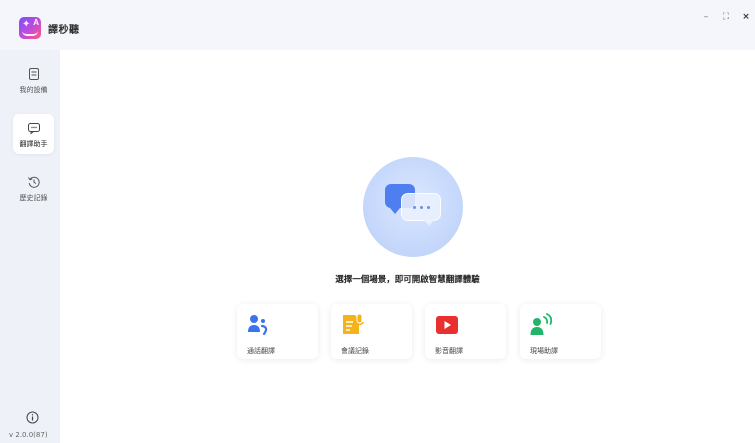 Image resolution: width=755 pixels, height=443 pixels. I want to click on sidebar-item-history: 歷史記錄, so click(33, 188).